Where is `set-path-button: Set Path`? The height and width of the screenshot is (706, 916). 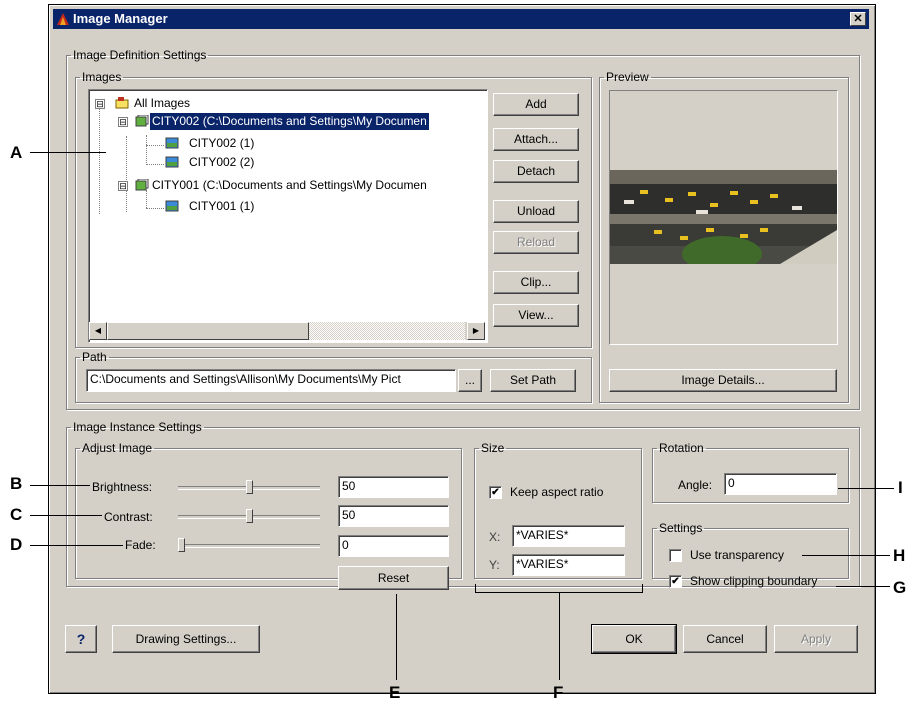
set-path-button: Set Path is located at coordinates (533, 380).